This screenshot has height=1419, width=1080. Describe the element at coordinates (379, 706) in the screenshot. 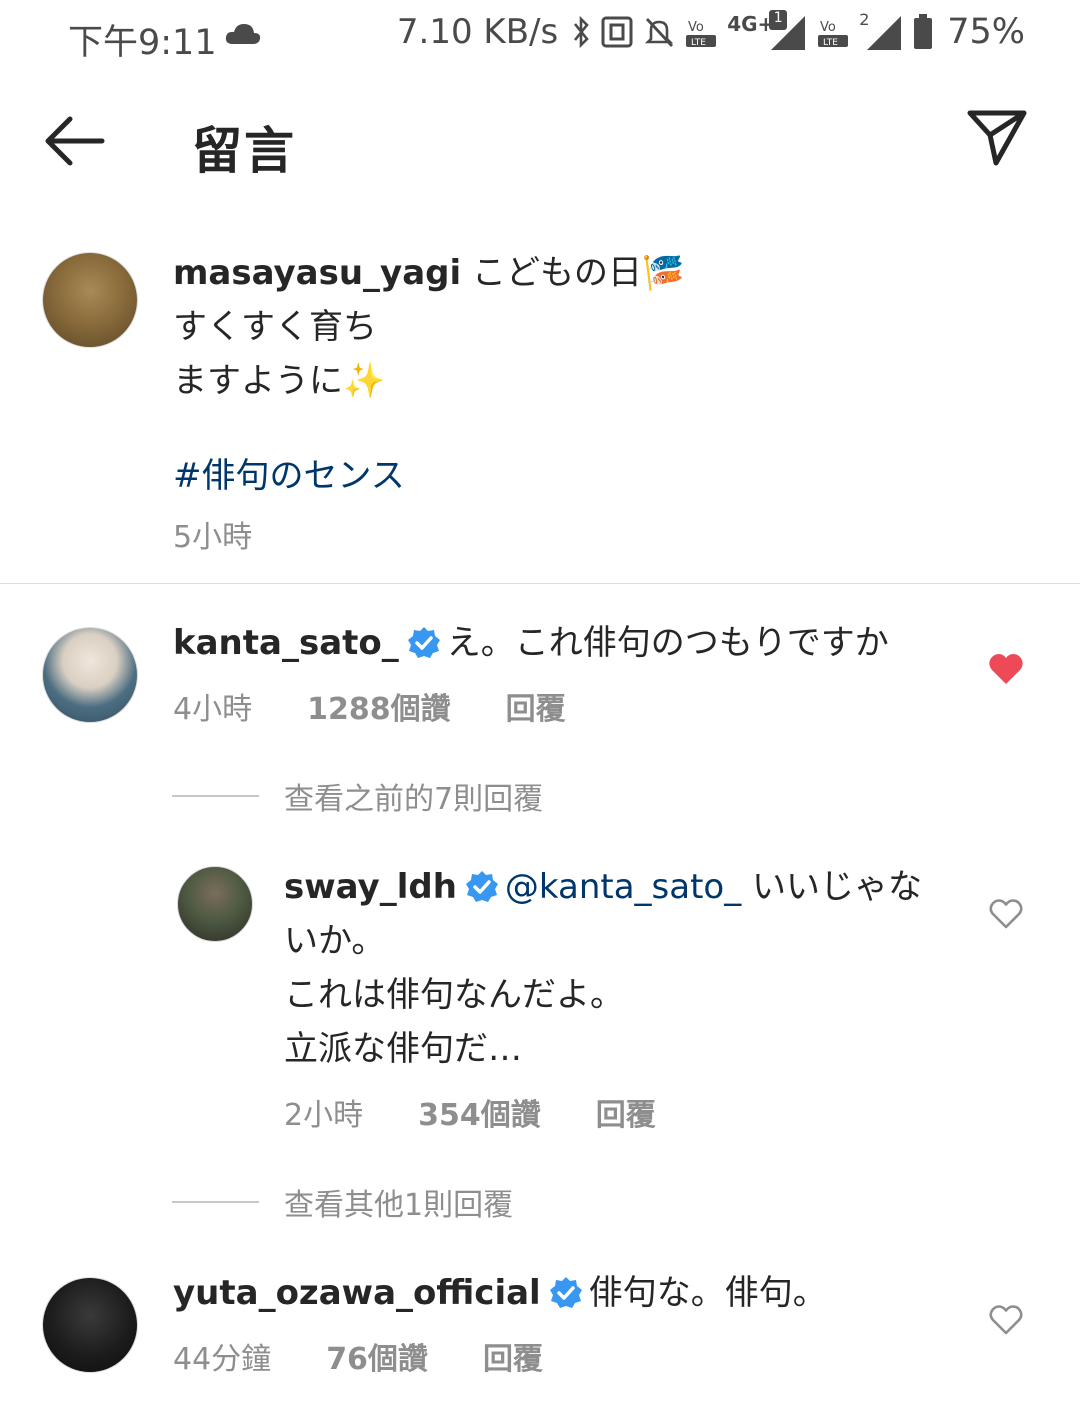

I see `comment-like-count: 1288個讚` at that location.